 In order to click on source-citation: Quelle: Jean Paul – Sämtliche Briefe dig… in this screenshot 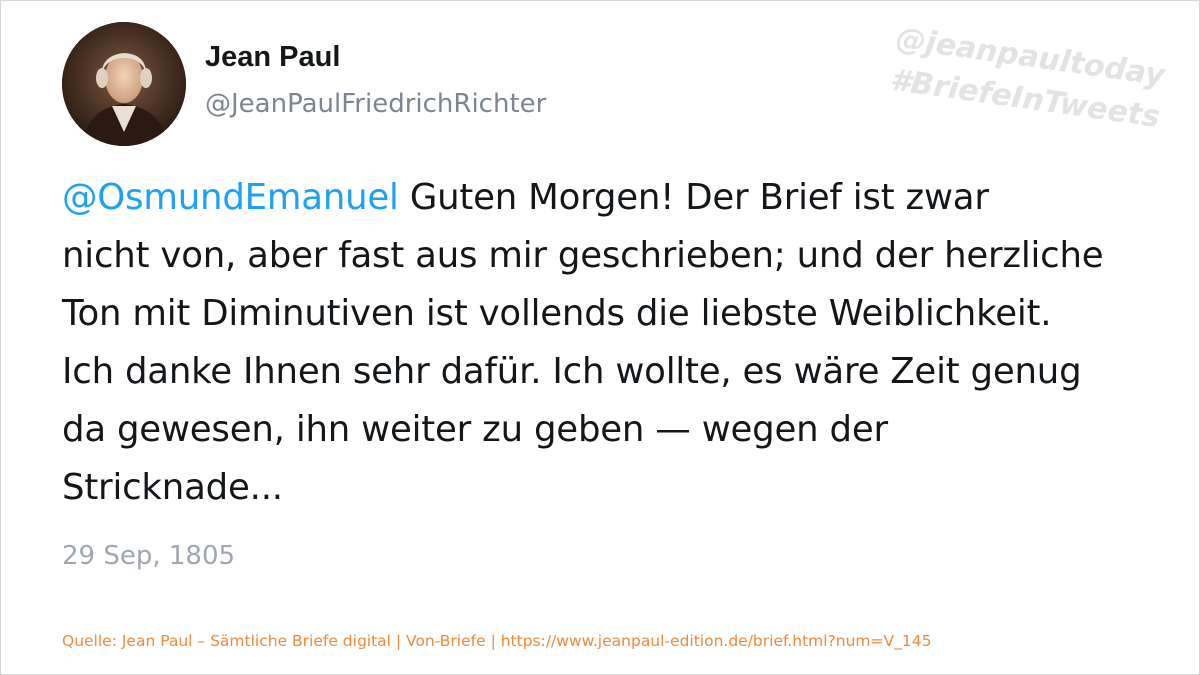, I will do `click(497, 641)`.